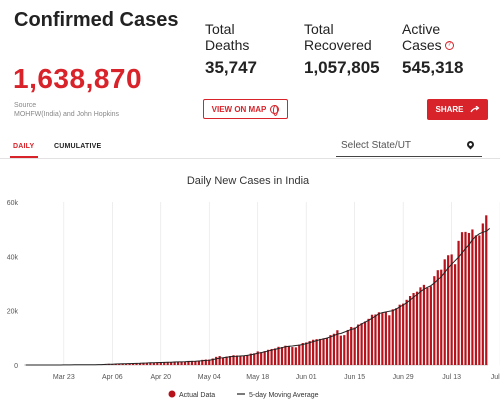  Describe the element at coordinates (13, 257) in the screenshot. I see `y-tick-label: 40k` at that location.